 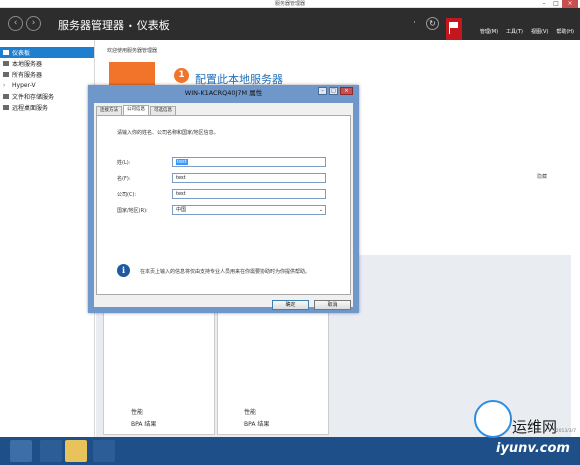 I want to click on network-taskbar-icon, so click(x=104, y=451).